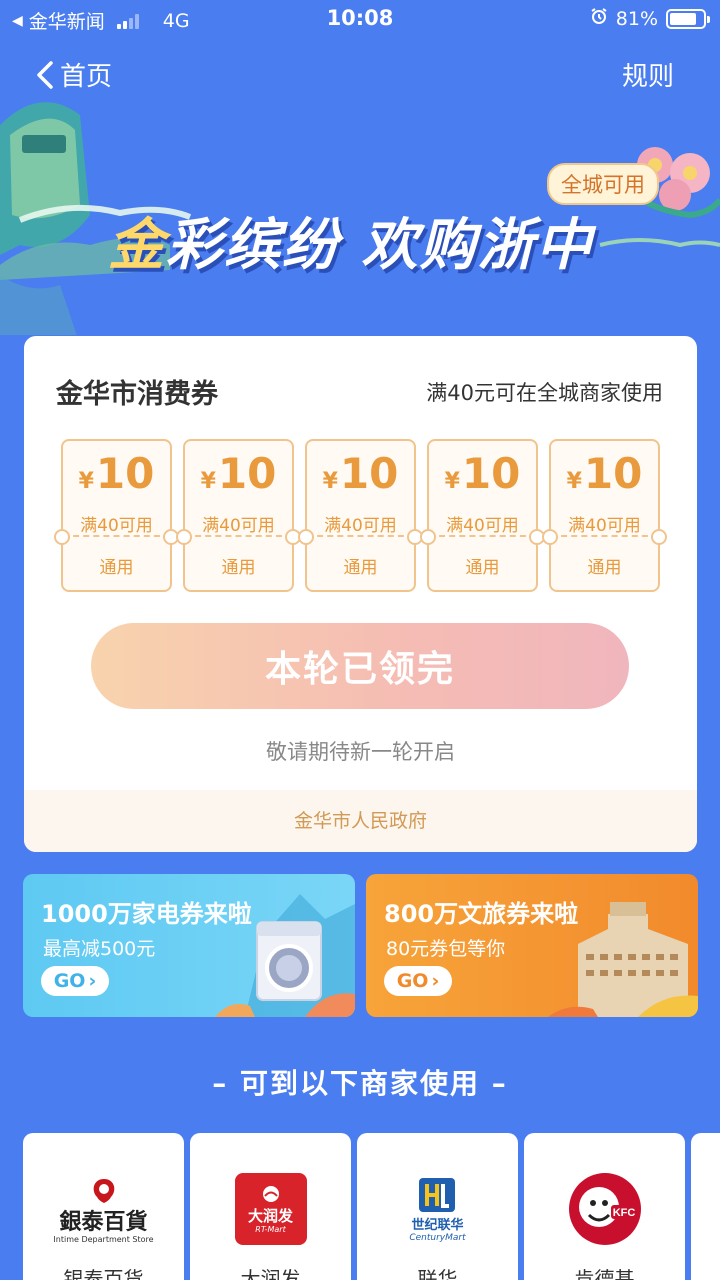  Describe the element at coordinates (446, 949) in the screenshot. I see `promo-subtitle: 80元券包等你` at that location.